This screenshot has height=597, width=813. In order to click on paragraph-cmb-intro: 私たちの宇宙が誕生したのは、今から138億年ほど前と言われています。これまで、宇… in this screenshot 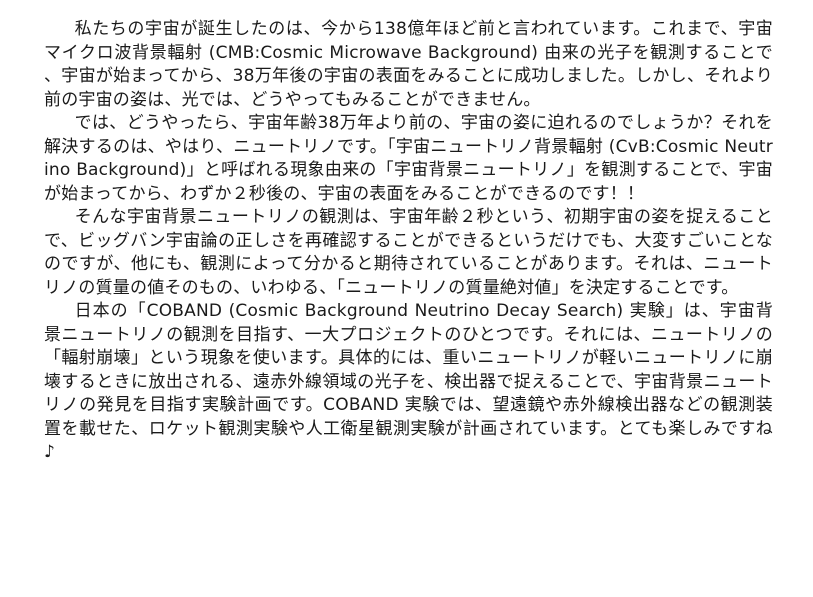, I will do `click(408, 64)`.